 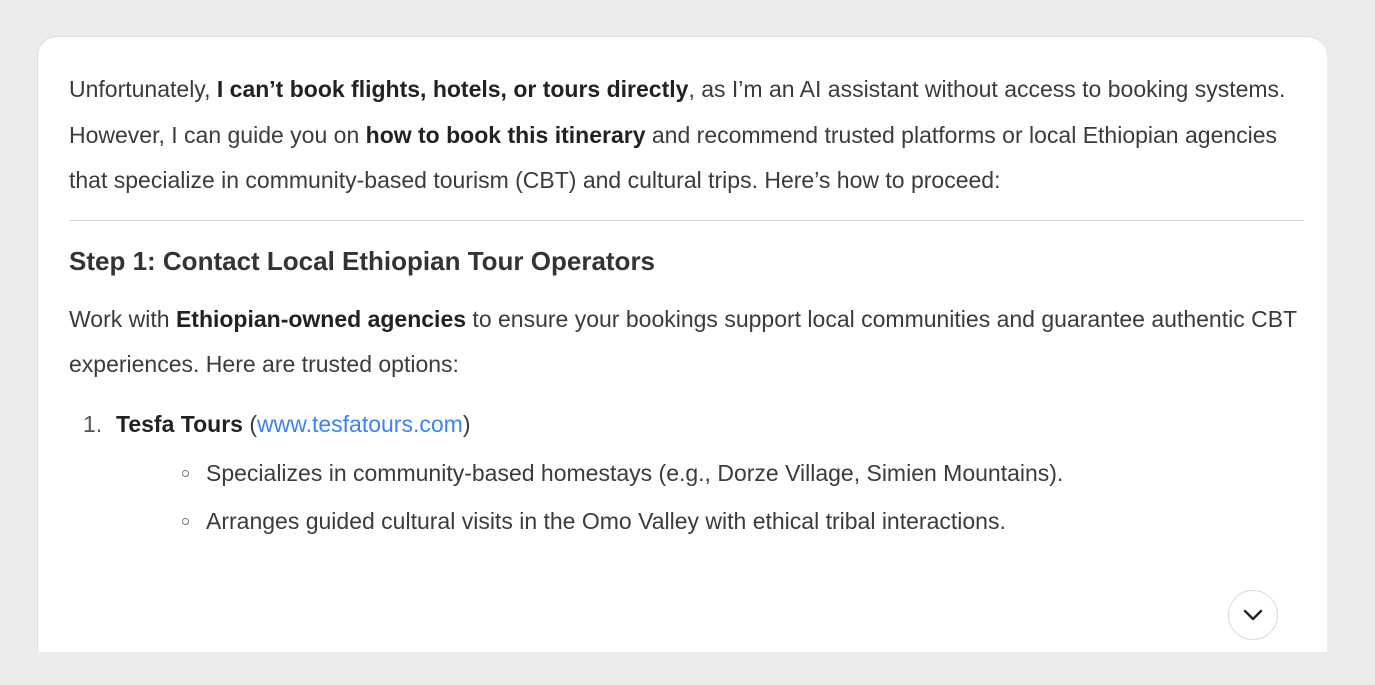 I want to click on open-paren: (, so click(x=250, y=423).